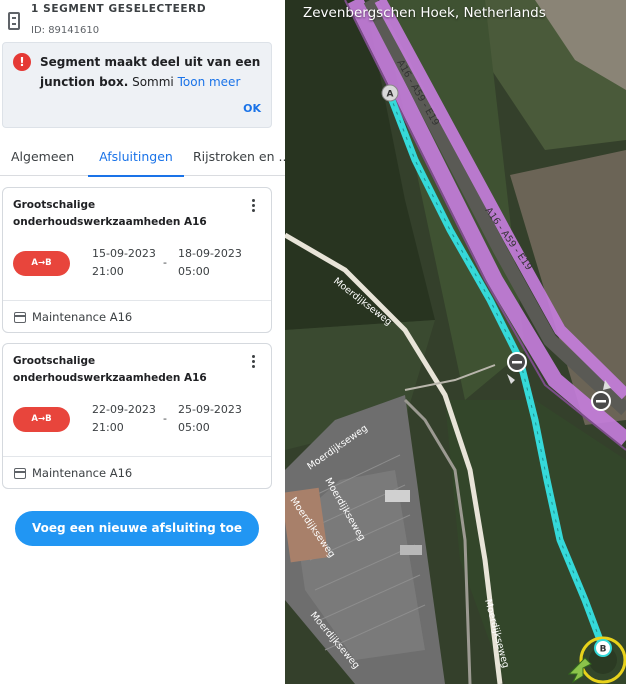 This screenshot has width=626, height=684. Describe the element at coordinates (424, 13) in the screenshot. I see `map-location-label: Zevenbergschen Hoek, Netherlands` at that location.